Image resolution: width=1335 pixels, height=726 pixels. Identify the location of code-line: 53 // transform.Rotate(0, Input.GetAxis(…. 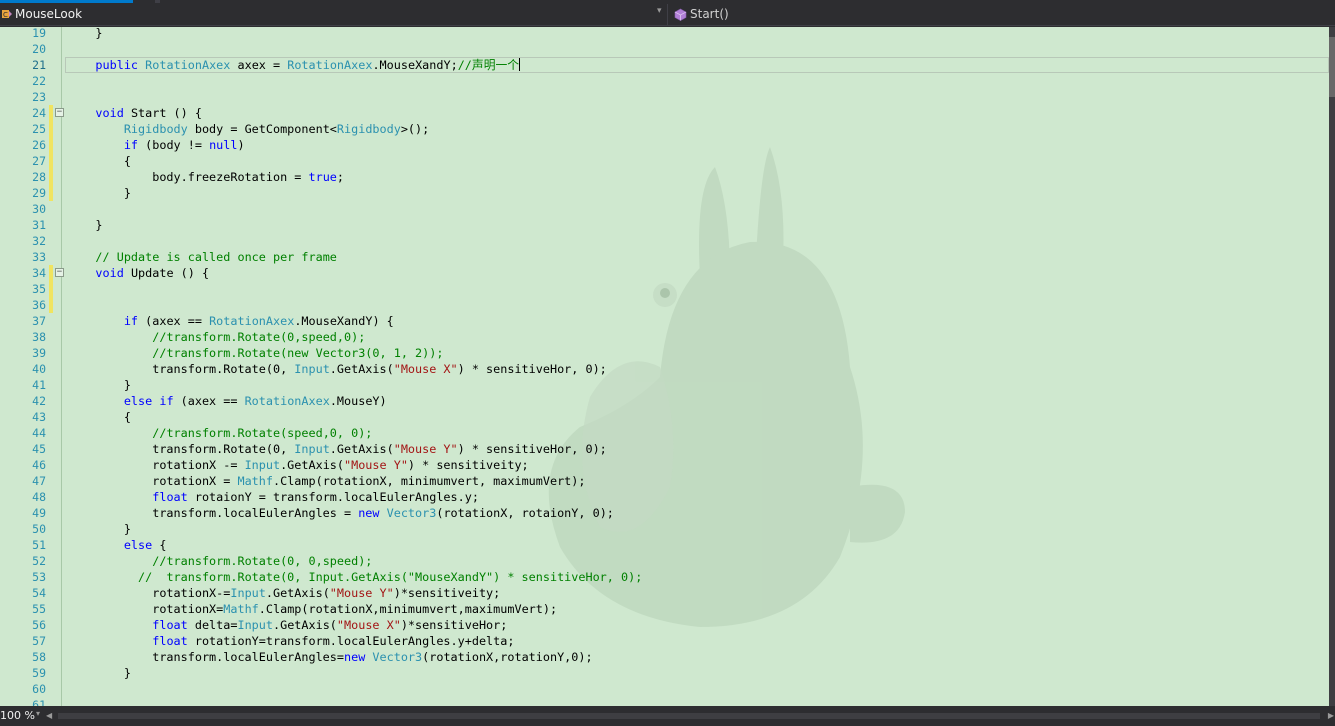
(664, 577).